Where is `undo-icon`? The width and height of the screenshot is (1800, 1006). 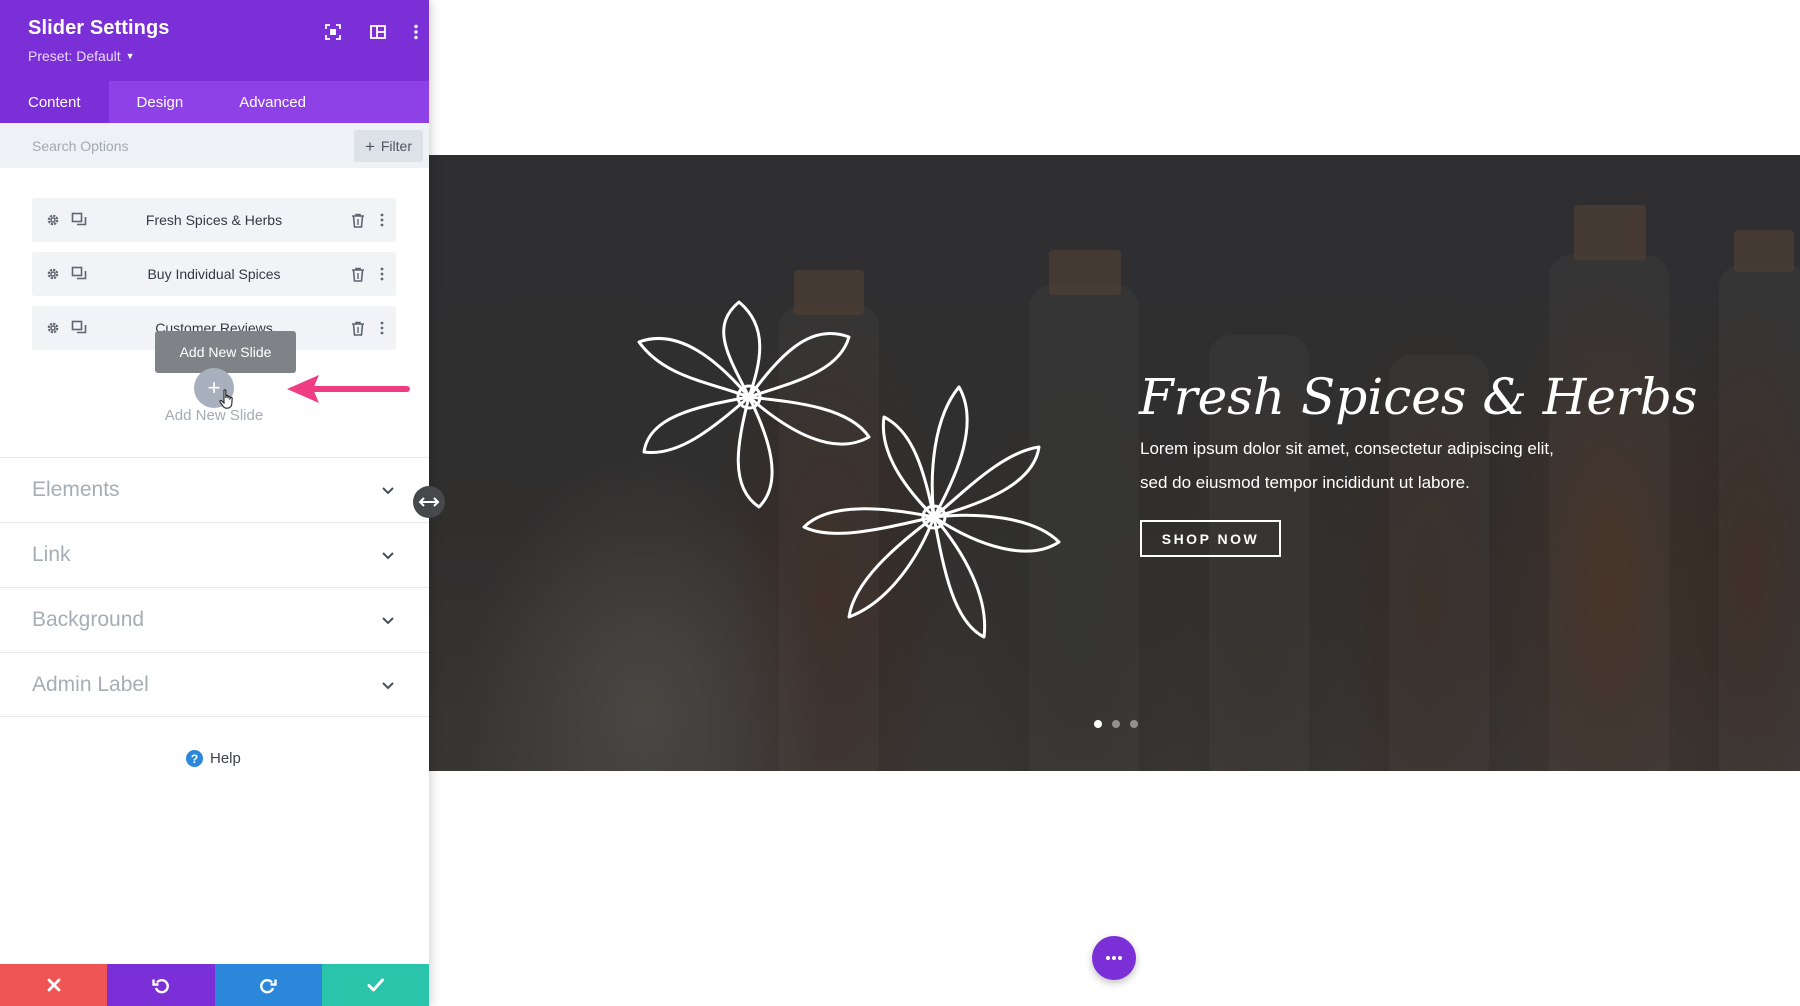 undo-icon is located at coordinates (160, 986).